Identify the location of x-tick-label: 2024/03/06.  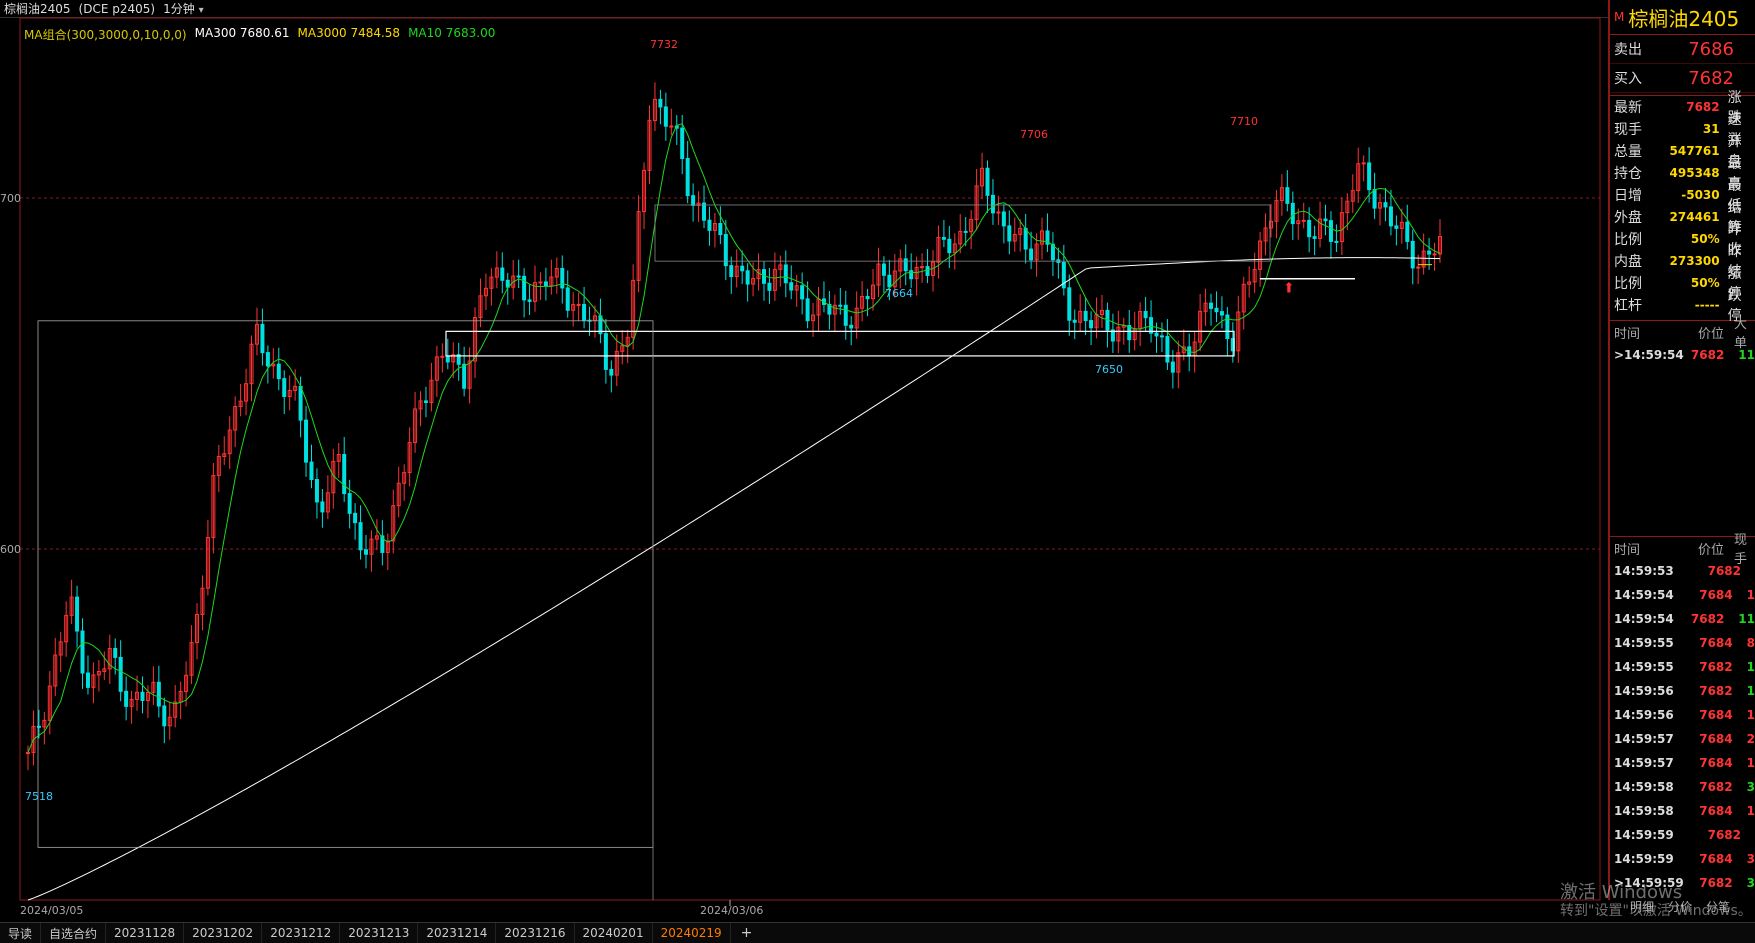
(731, 910).